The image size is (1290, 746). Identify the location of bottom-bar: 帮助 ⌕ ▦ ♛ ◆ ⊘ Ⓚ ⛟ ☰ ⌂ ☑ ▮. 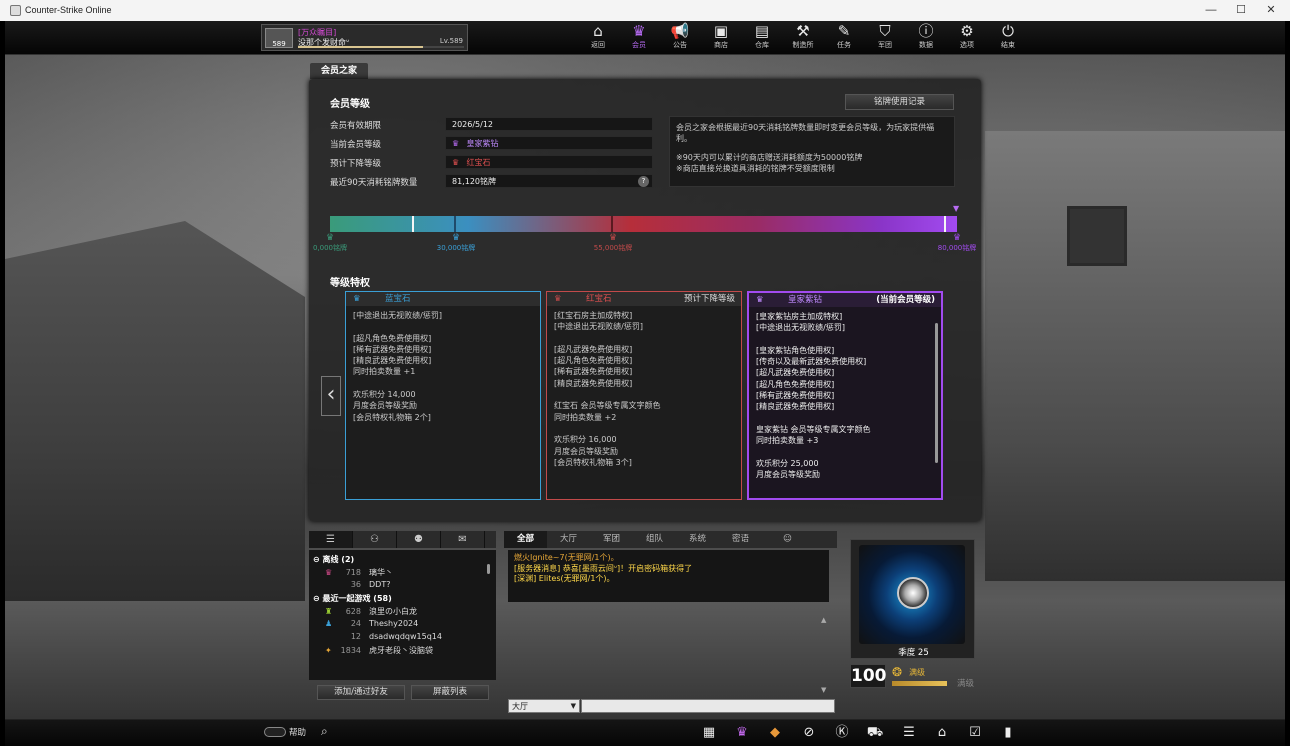
(645, 732).